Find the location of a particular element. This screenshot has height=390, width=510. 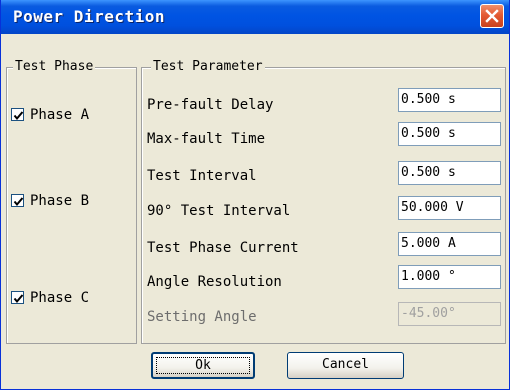

angle-resolution-input: 1.000 ° is located at coordinates (449, 277).